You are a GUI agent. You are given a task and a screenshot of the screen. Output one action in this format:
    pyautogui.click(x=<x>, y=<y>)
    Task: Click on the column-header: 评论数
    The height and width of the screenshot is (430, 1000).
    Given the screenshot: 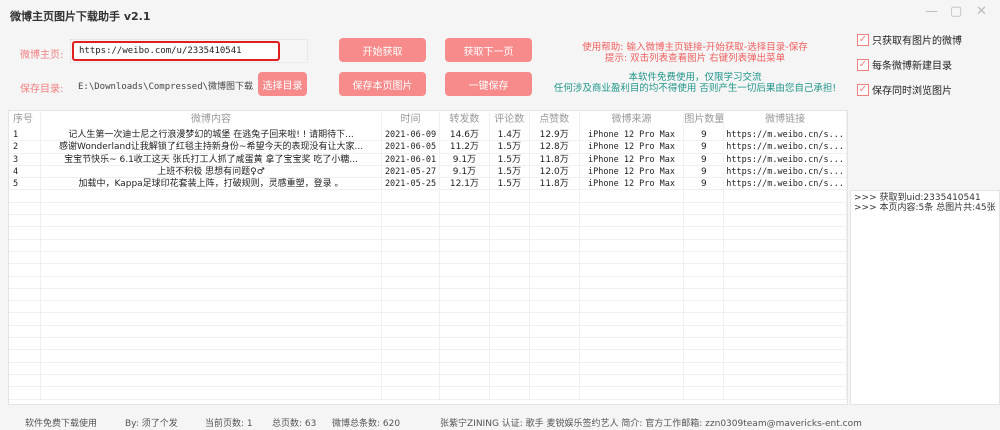 What is the action you would take?
    pyautogui.click(x=510, y=120)
    